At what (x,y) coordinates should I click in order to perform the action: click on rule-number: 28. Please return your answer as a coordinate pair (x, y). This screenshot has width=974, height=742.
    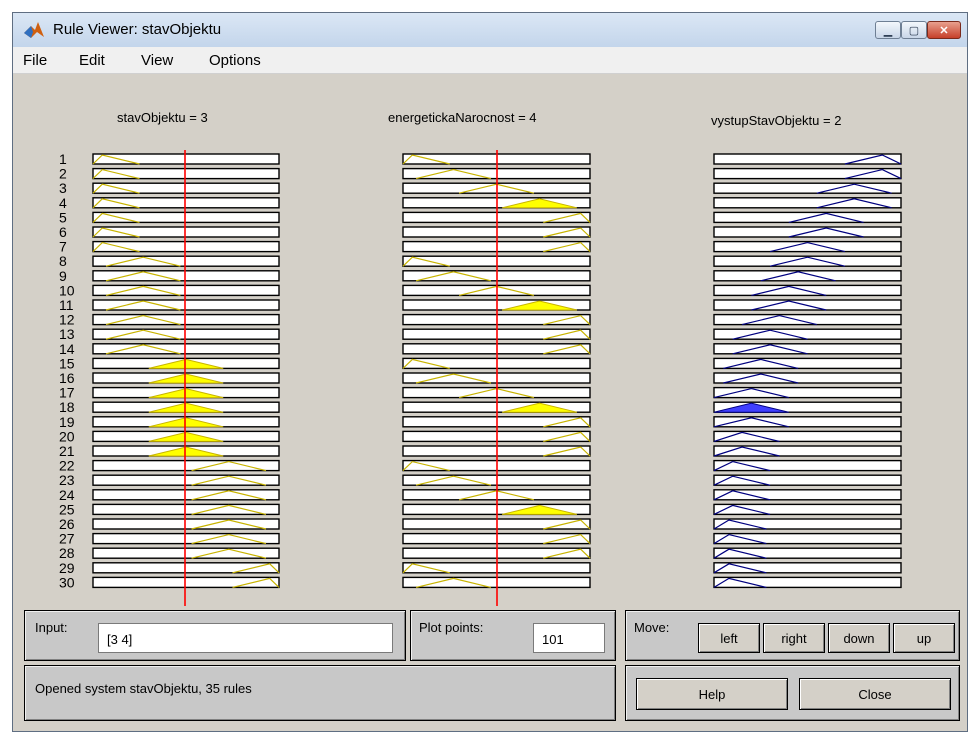
    Looking at the image, I should click on (67, 553).